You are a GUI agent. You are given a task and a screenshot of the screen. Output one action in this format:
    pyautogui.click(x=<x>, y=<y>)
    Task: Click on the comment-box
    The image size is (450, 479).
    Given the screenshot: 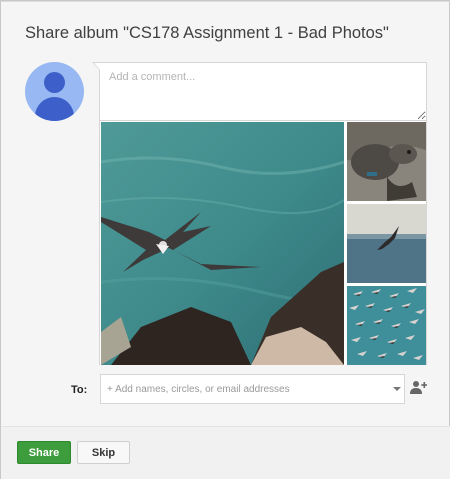 What is the action you would take?
    pyautogui.click(x=259, y=91)
    